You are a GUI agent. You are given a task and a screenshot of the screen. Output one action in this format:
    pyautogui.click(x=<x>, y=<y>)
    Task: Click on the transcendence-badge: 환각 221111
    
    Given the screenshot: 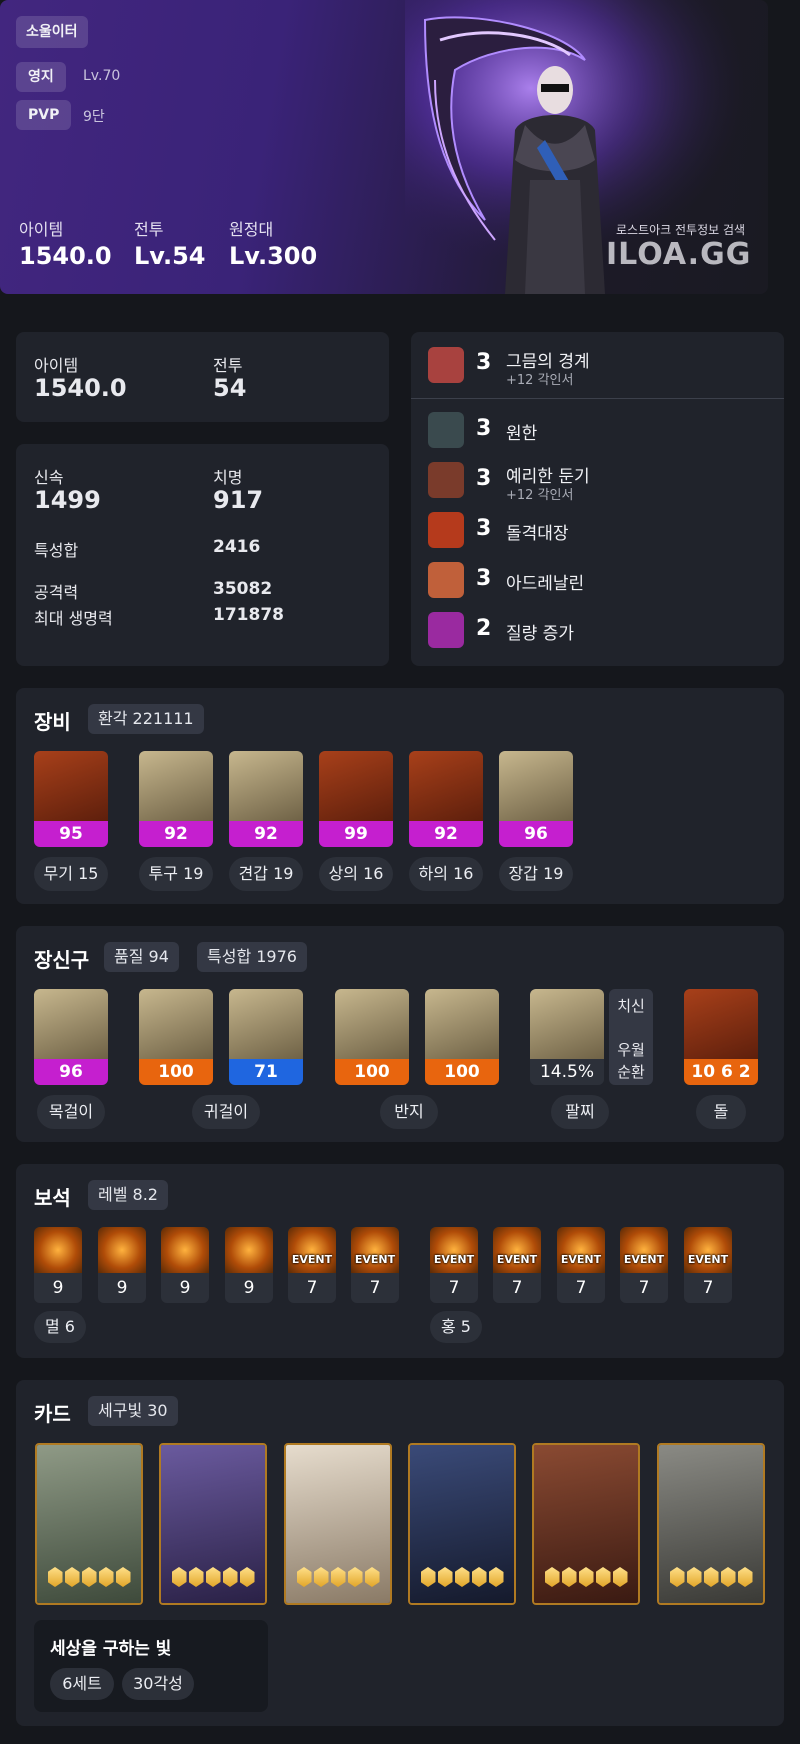 What is the action you would take?
    pyautogui.click(x=146, y=719)
    